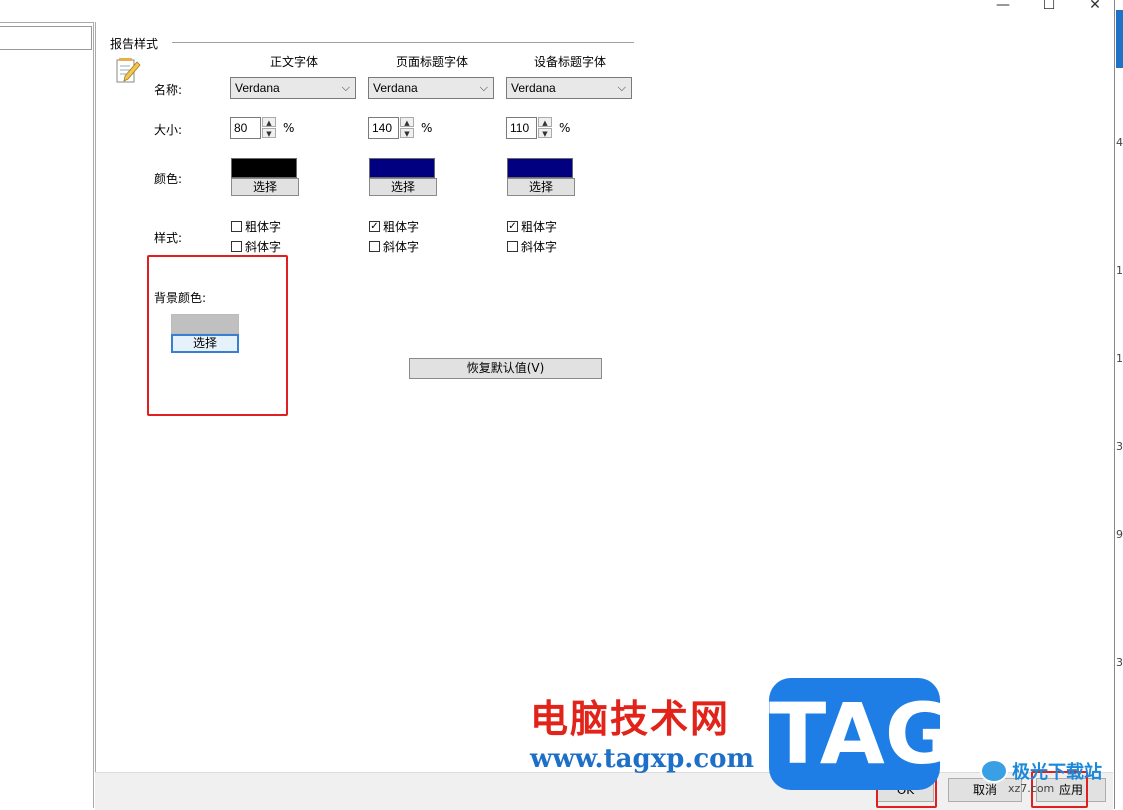  Describe the element at coordinates (1119, 142) in the screenshot. I see `background-text-fragment: 4` at that location.